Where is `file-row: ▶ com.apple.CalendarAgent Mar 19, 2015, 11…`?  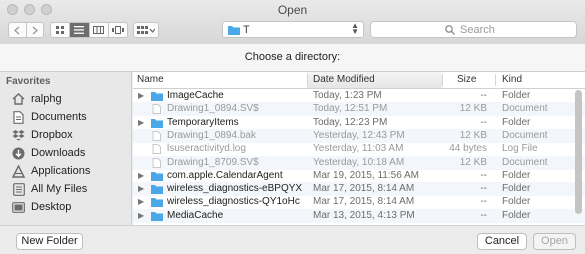 file-row: ▶ com.apple.CalendarAgent Mar 19, 2015, 11… is located at coordinates (359, 176).